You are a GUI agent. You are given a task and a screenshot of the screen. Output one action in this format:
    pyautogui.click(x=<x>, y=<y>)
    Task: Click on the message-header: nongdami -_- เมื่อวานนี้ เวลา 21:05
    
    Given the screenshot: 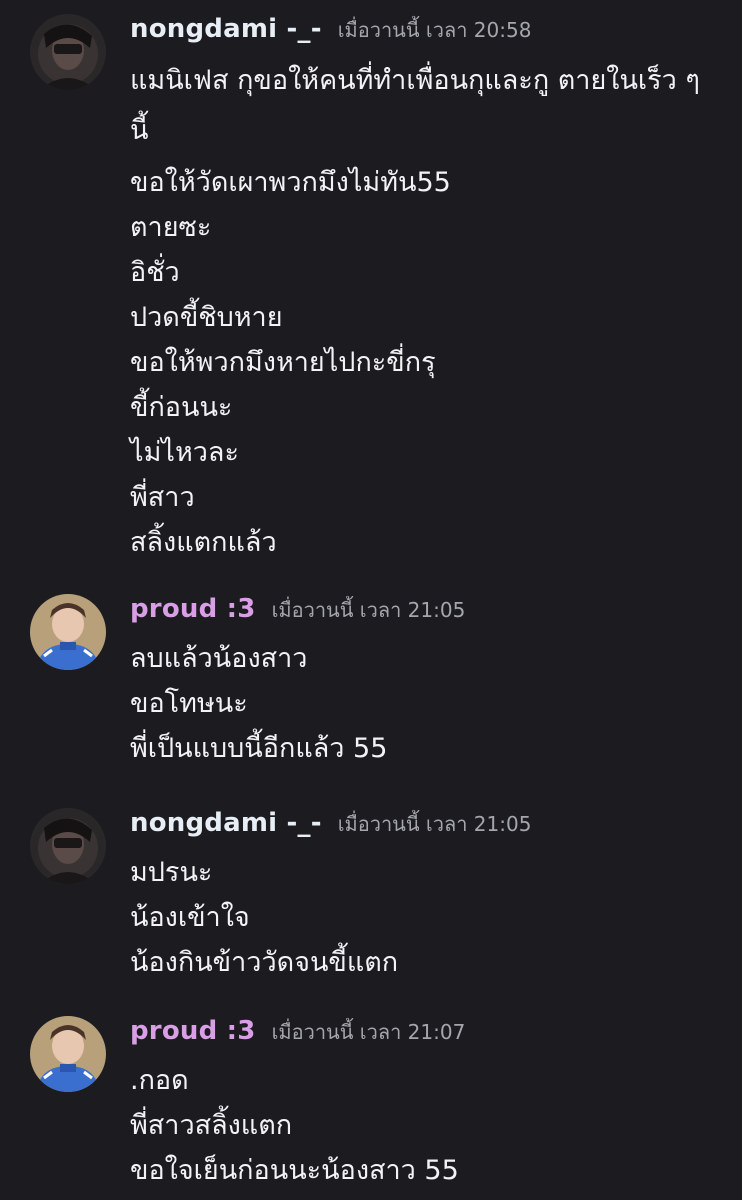 What is the action you would take?
    pyautogui.click(x=330, y=828)
    